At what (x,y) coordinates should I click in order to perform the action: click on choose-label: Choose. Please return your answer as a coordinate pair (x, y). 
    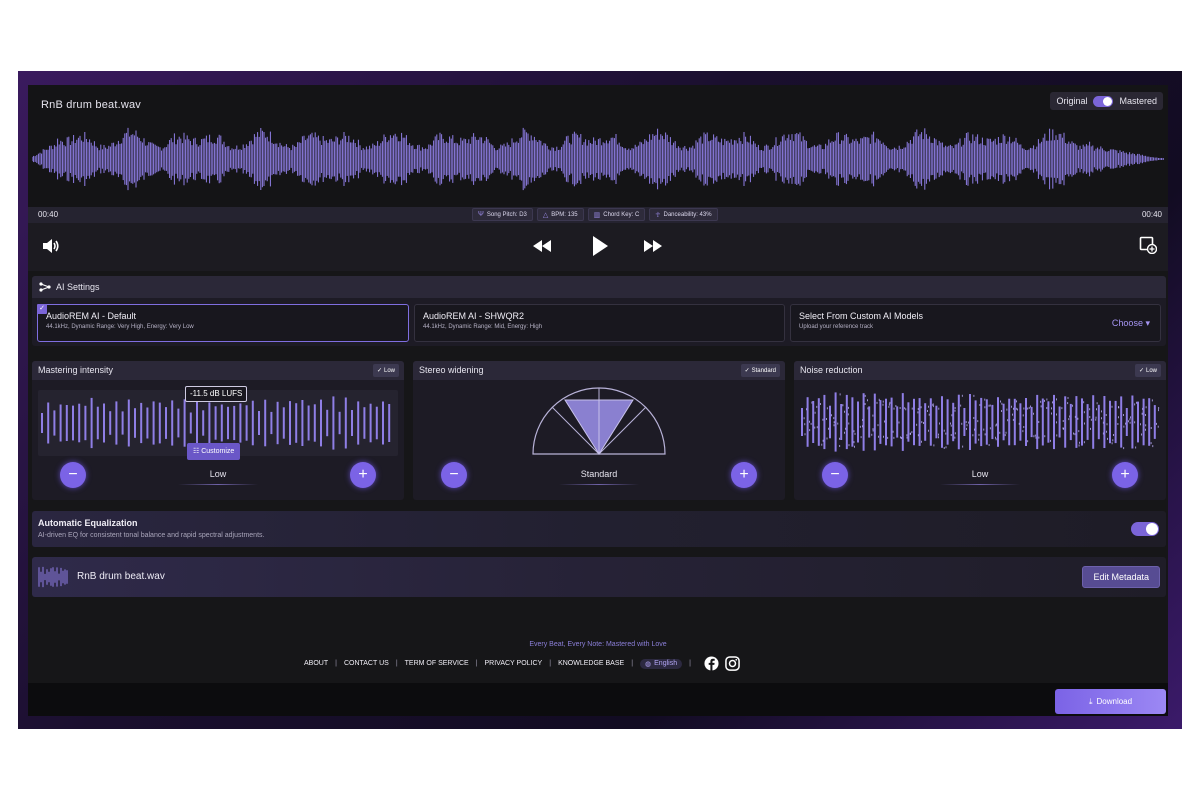
    Looking at the image, I should click on (1127, 323).